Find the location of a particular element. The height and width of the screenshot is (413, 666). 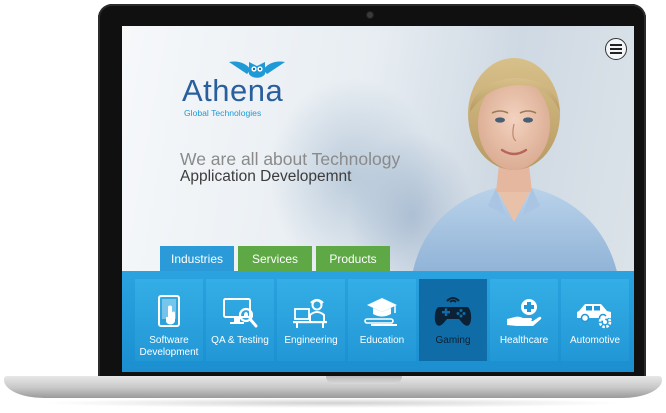

industry-label-education: Education is located at coordinates (382, 340).